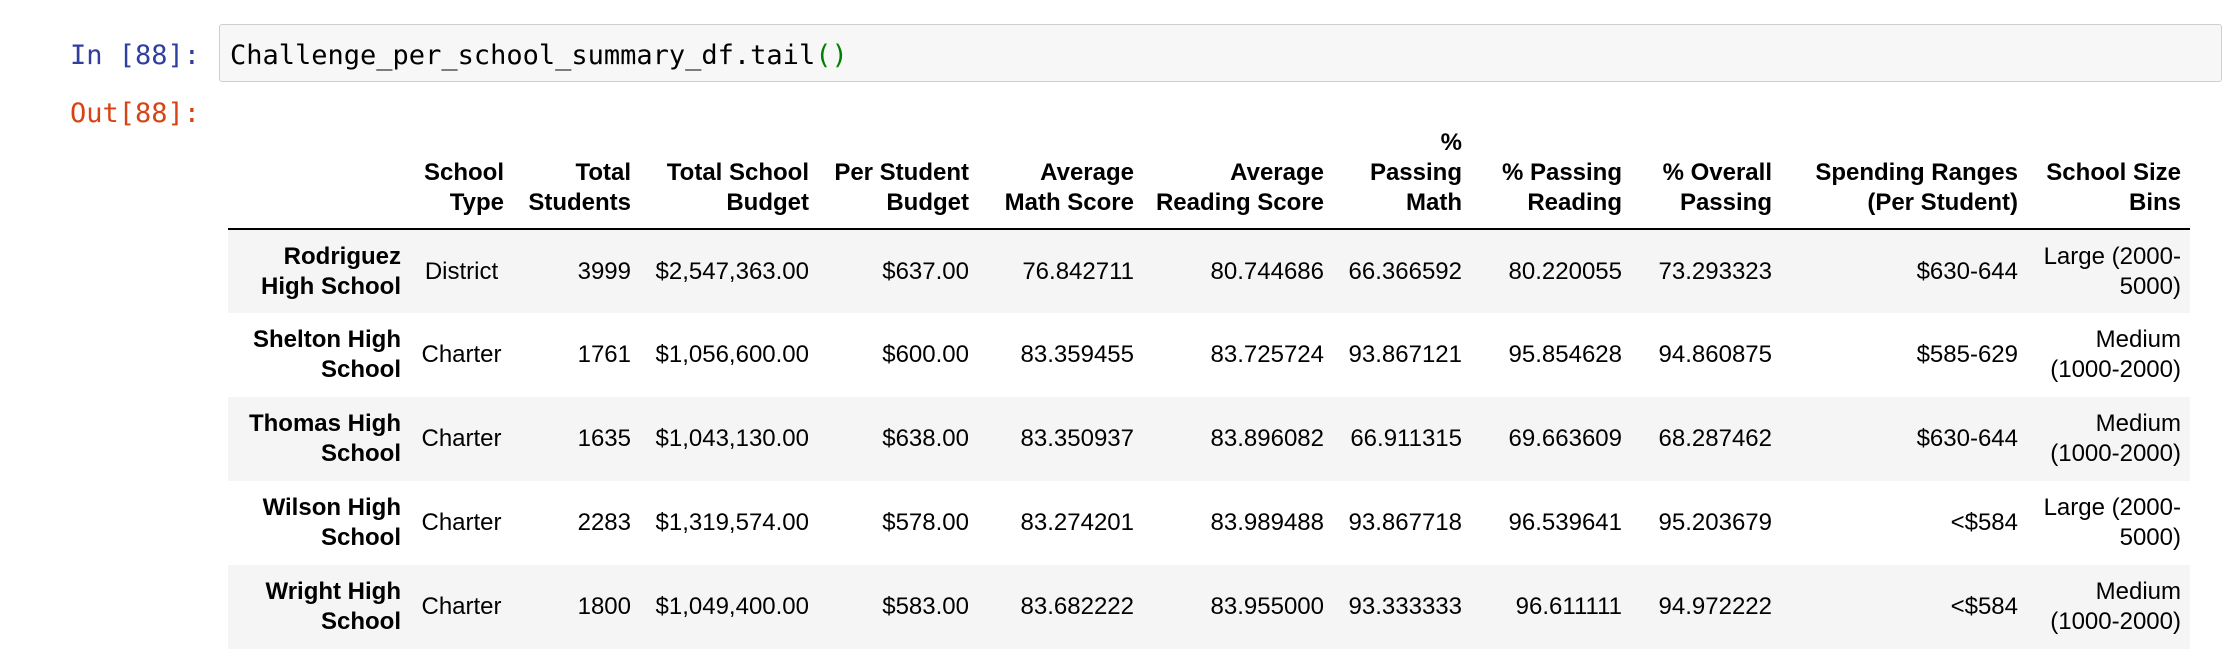 The height and width of the screenshot is (666, 2230). What do you see at coordinates (319, 179) in the screenshot?
I see `column-header-index` at bounding box center [319, 179].